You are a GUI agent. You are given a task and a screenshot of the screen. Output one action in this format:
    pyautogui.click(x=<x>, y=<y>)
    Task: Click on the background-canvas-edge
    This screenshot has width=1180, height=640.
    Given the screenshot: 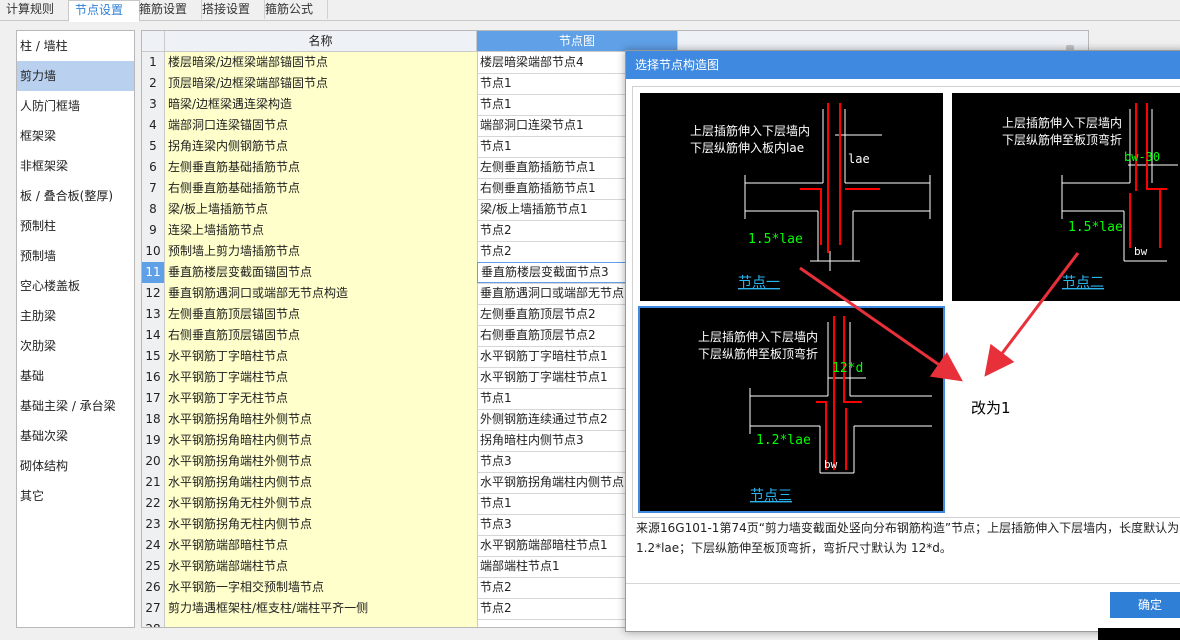 What is the action you would take?
    pyautogui.click(x=1139, y=634)
    